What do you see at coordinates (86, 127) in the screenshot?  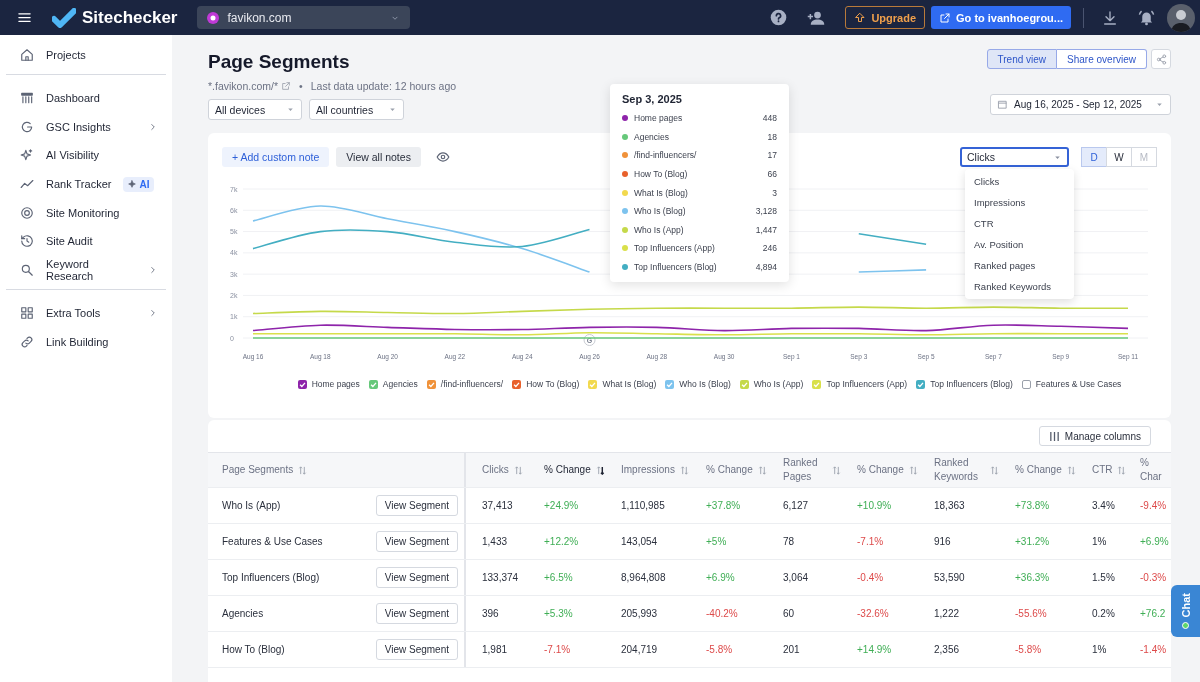 I see `sidebar-item: GSC Insights` at bounding box center [86, 127].